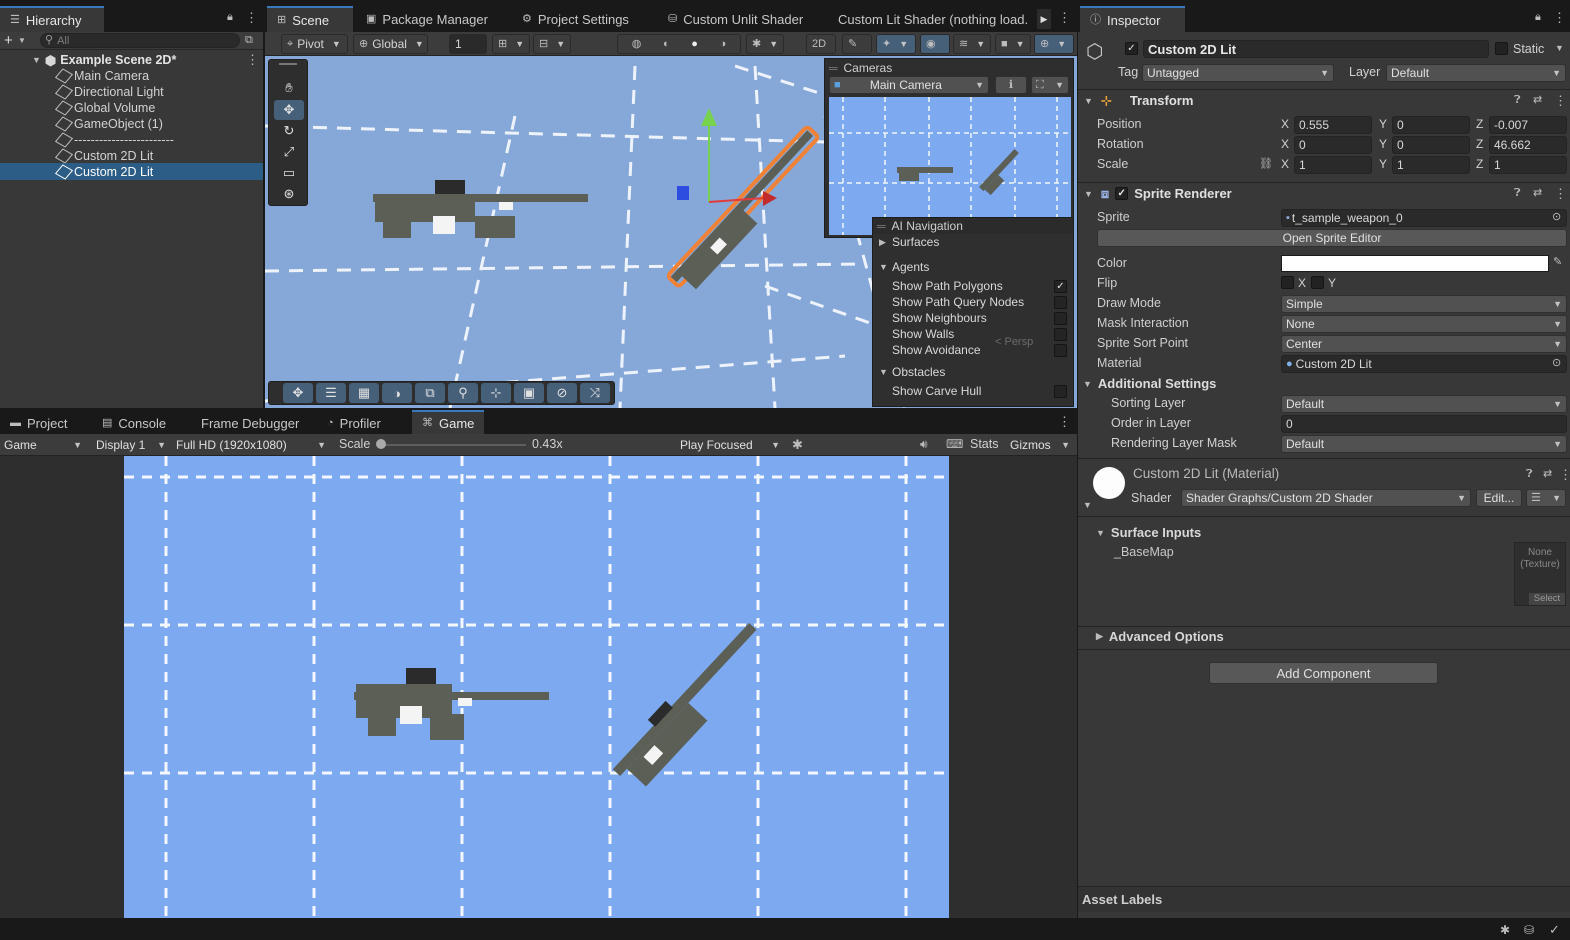 This screenshot has height=940, width=1570. I want to click on flip-x-checkbox, so click(1287, 282).